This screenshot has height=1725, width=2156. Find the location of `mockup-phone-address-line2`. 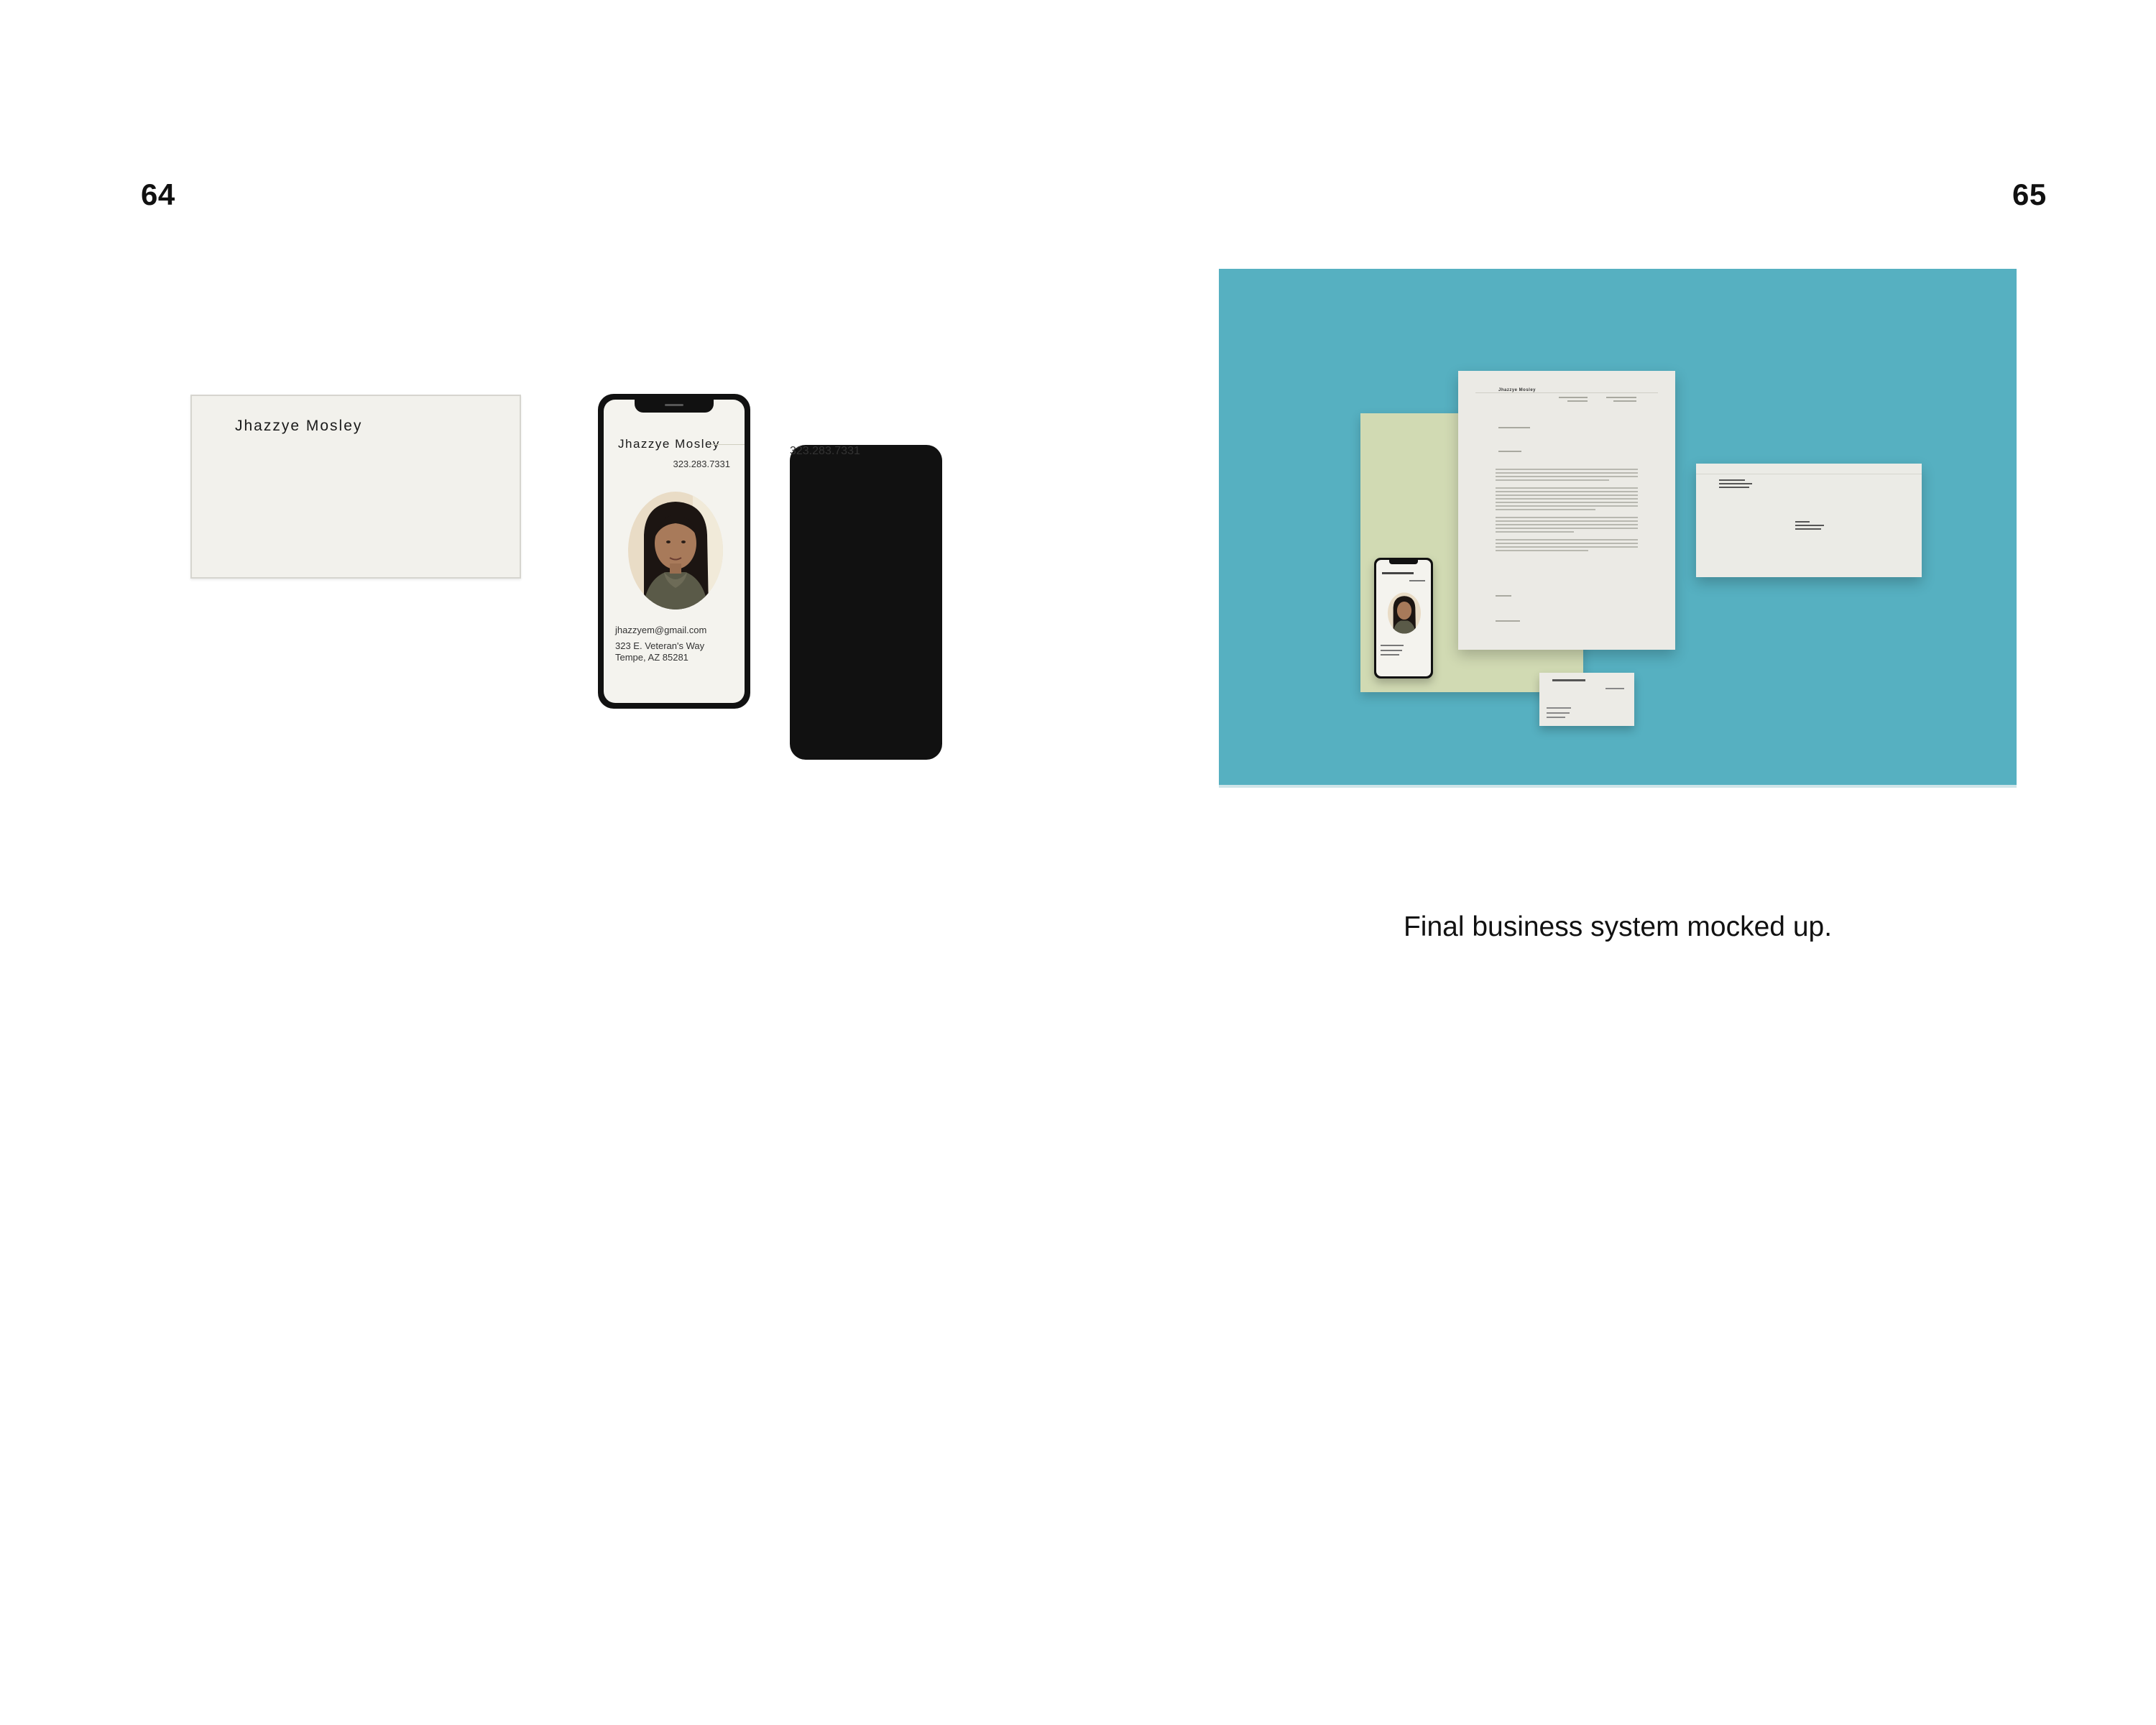

mockup-phone-address-line2 is located at coordinates (1390, 655).